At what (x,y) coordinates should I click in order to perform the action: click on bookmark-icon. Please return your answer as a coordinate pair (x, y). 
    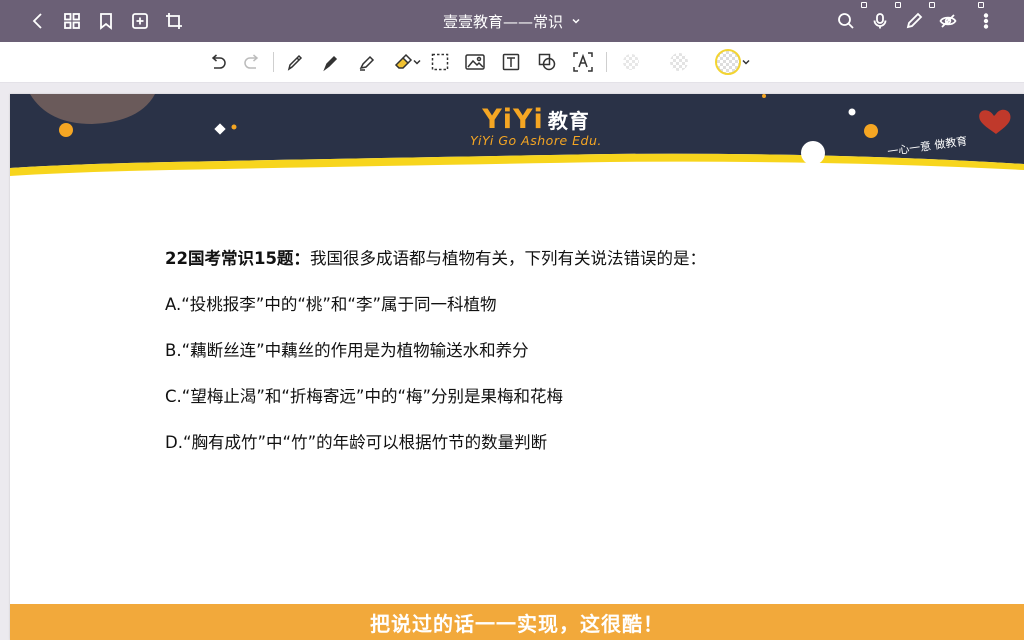
    Looking at the image, I should click on (106, 21).